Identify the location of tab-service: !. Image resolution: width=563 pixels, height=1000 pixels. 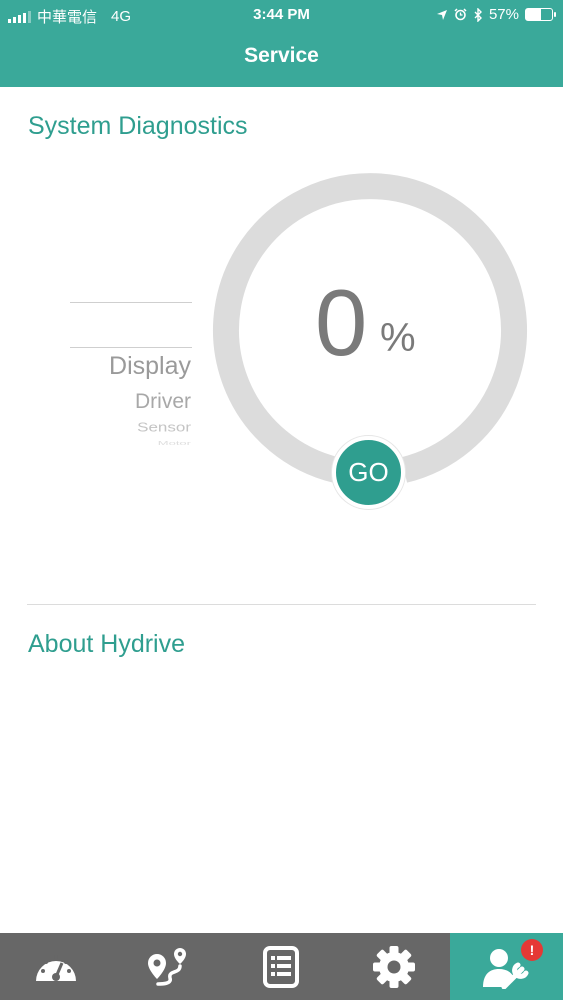
(506, 966).